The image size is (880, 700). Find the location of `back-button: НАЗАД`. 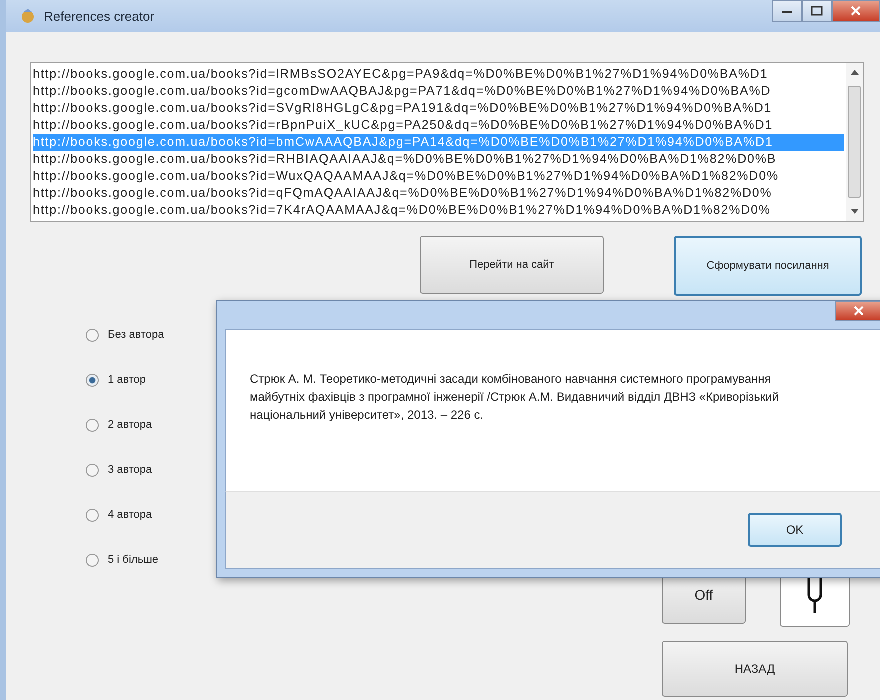

back-button: НАЗАД is located at coordinates (755, 669).